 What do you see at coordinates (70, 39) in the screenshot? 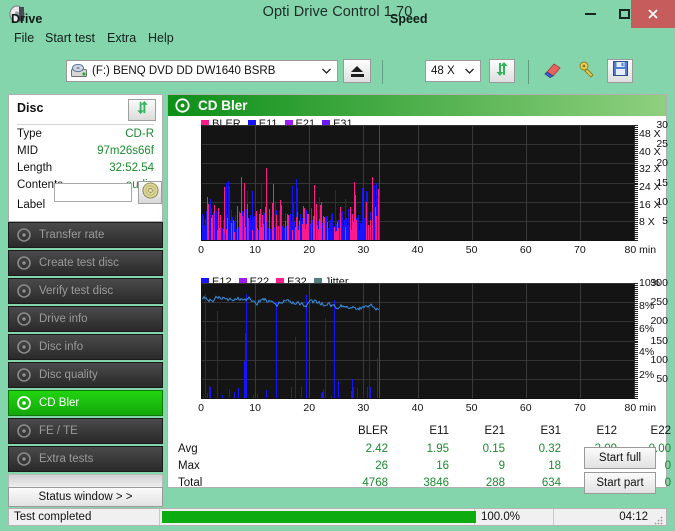
I see `menu-item-start-test: Start test` at bounding box center [70, 39].